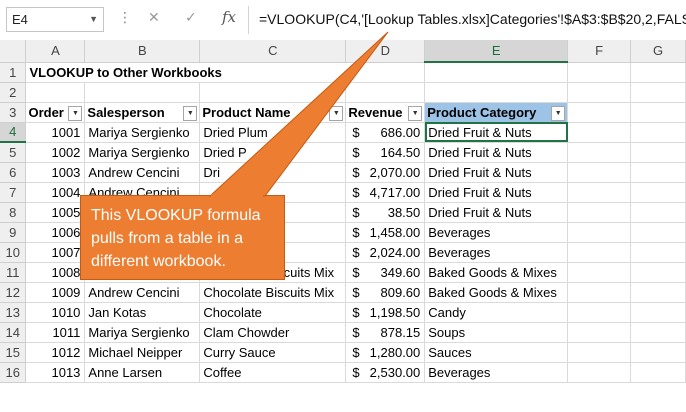  What do you see at coordinates (13, 212) in the screenshot?
I see `row-header-8: 8` at bounding box center [13, 212].